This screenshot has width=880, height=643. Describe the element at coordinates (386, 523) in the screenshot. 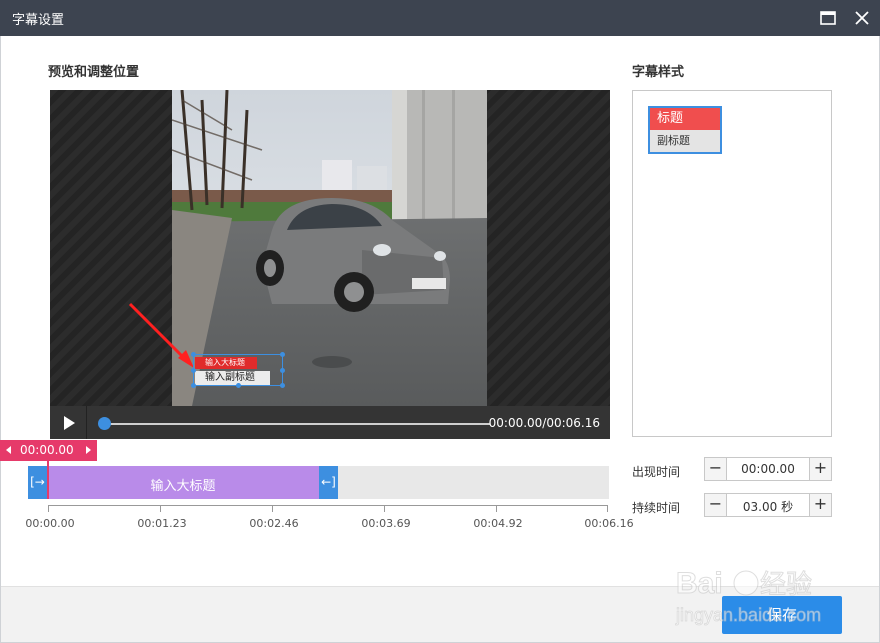

I see `ruler-label: 00:03.69` at that location.